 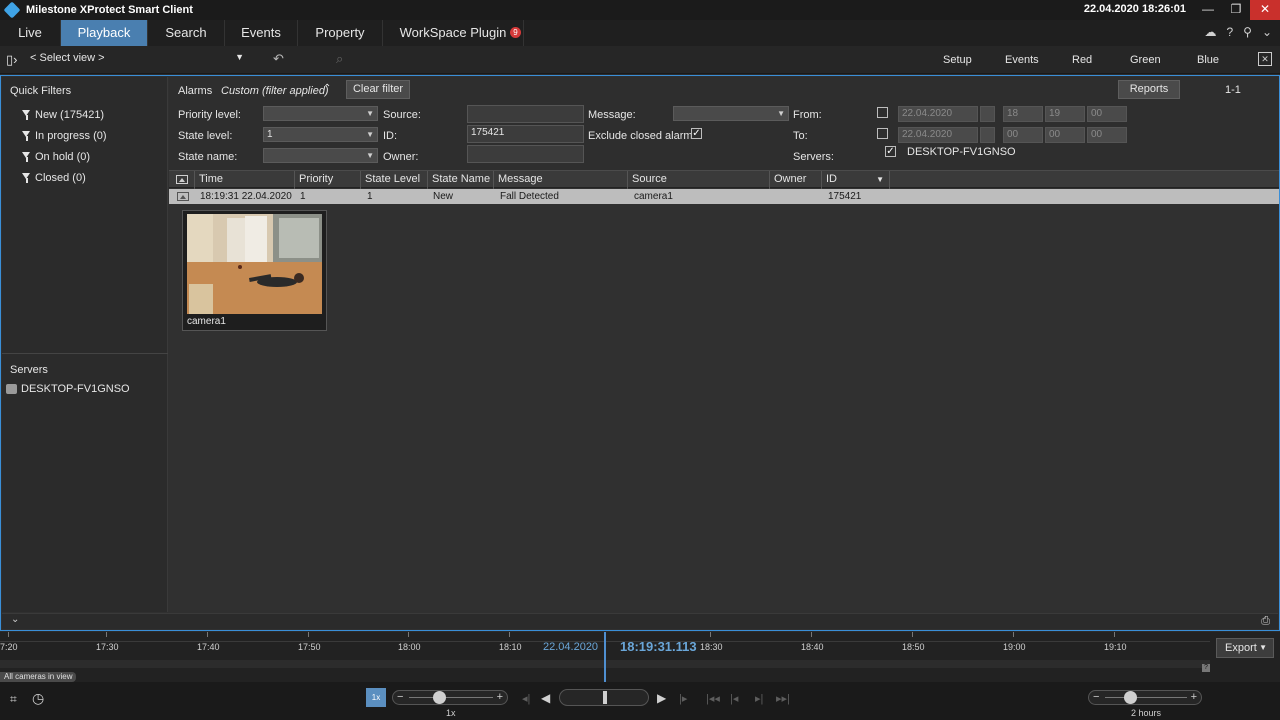 What do you see at coordinates (561, 180) in the screenshot?
I see `column-message: Message` at bounding box center [561, 180].